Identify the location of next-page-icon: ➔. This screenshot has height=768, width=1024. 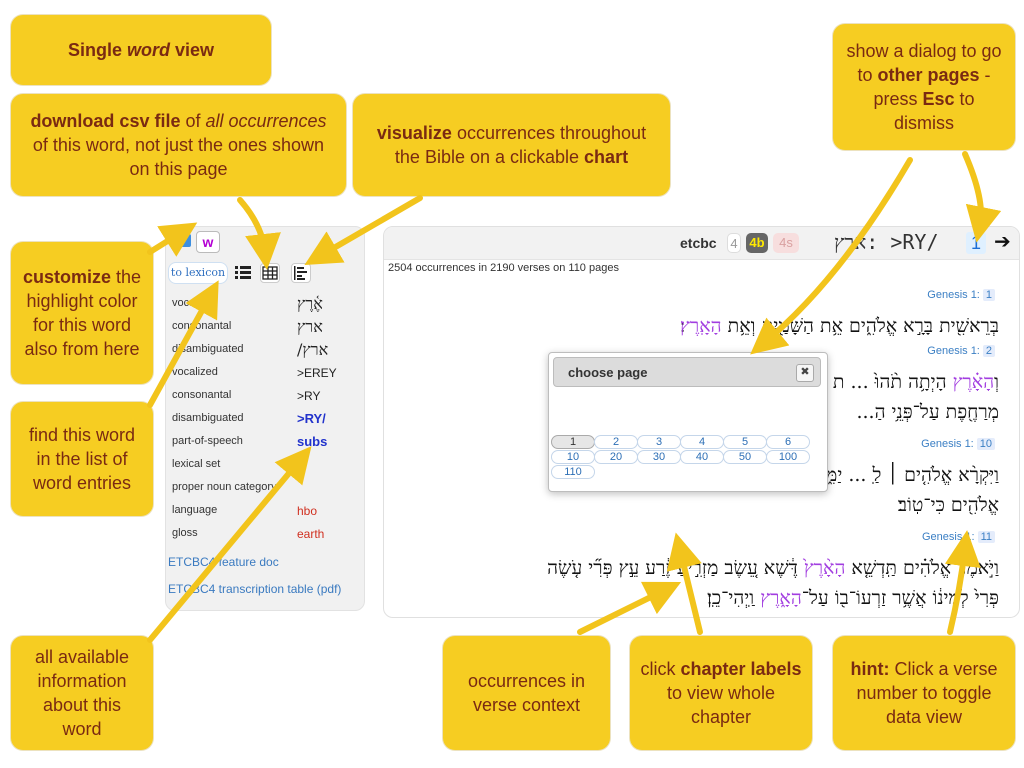
(1002, 241).